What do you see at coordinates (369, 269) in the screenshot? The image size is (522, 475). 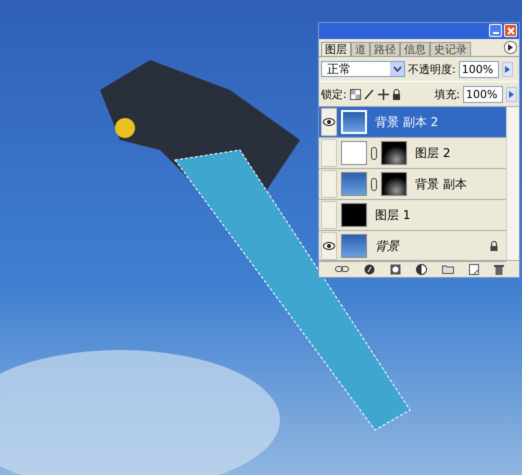 I see `layer-style-icon` at bounding box center [369, 269].